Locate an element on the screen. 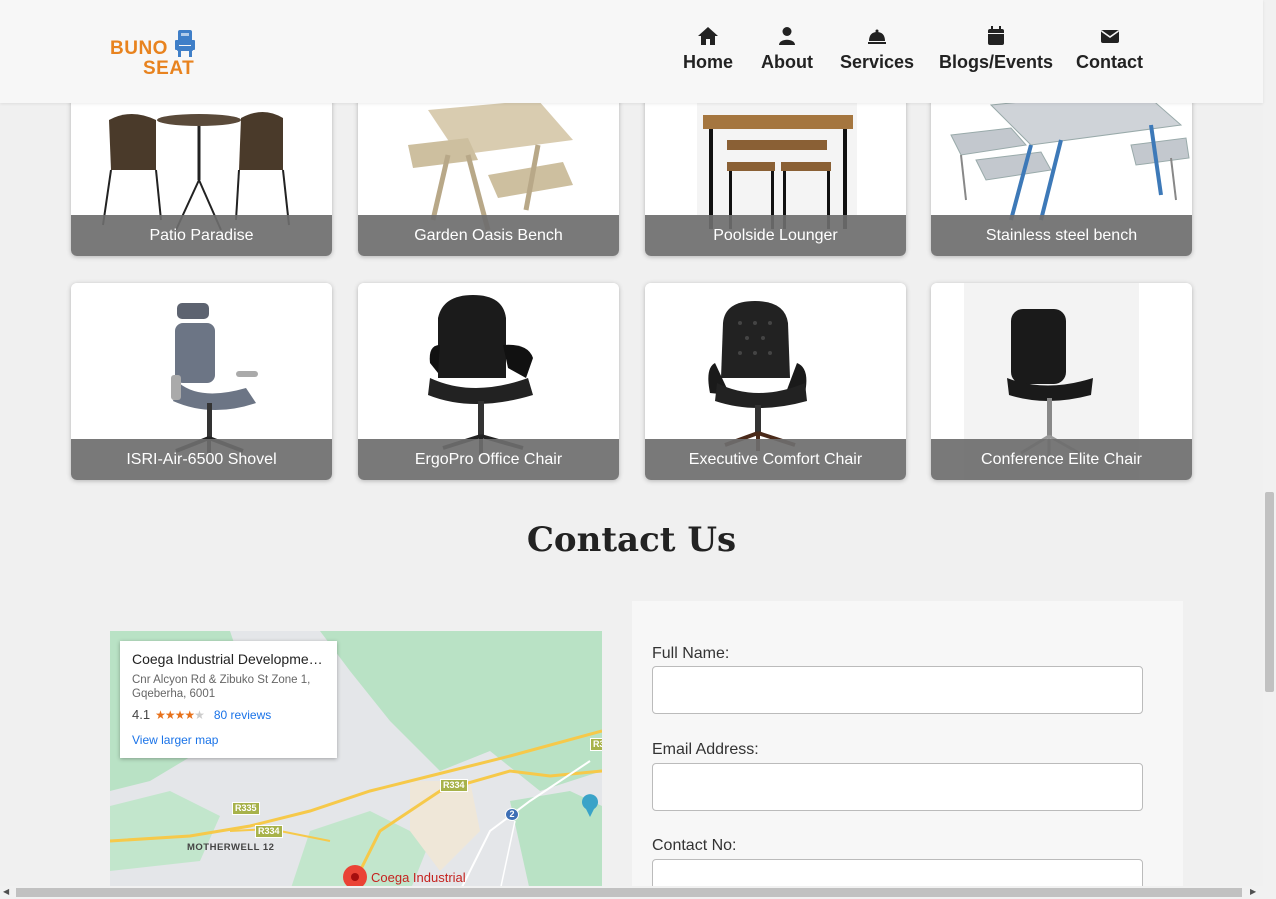 The image size is (1276, 899). horizontal-scrollbar: ◀ ▶ is located at coordinates (638, 892).